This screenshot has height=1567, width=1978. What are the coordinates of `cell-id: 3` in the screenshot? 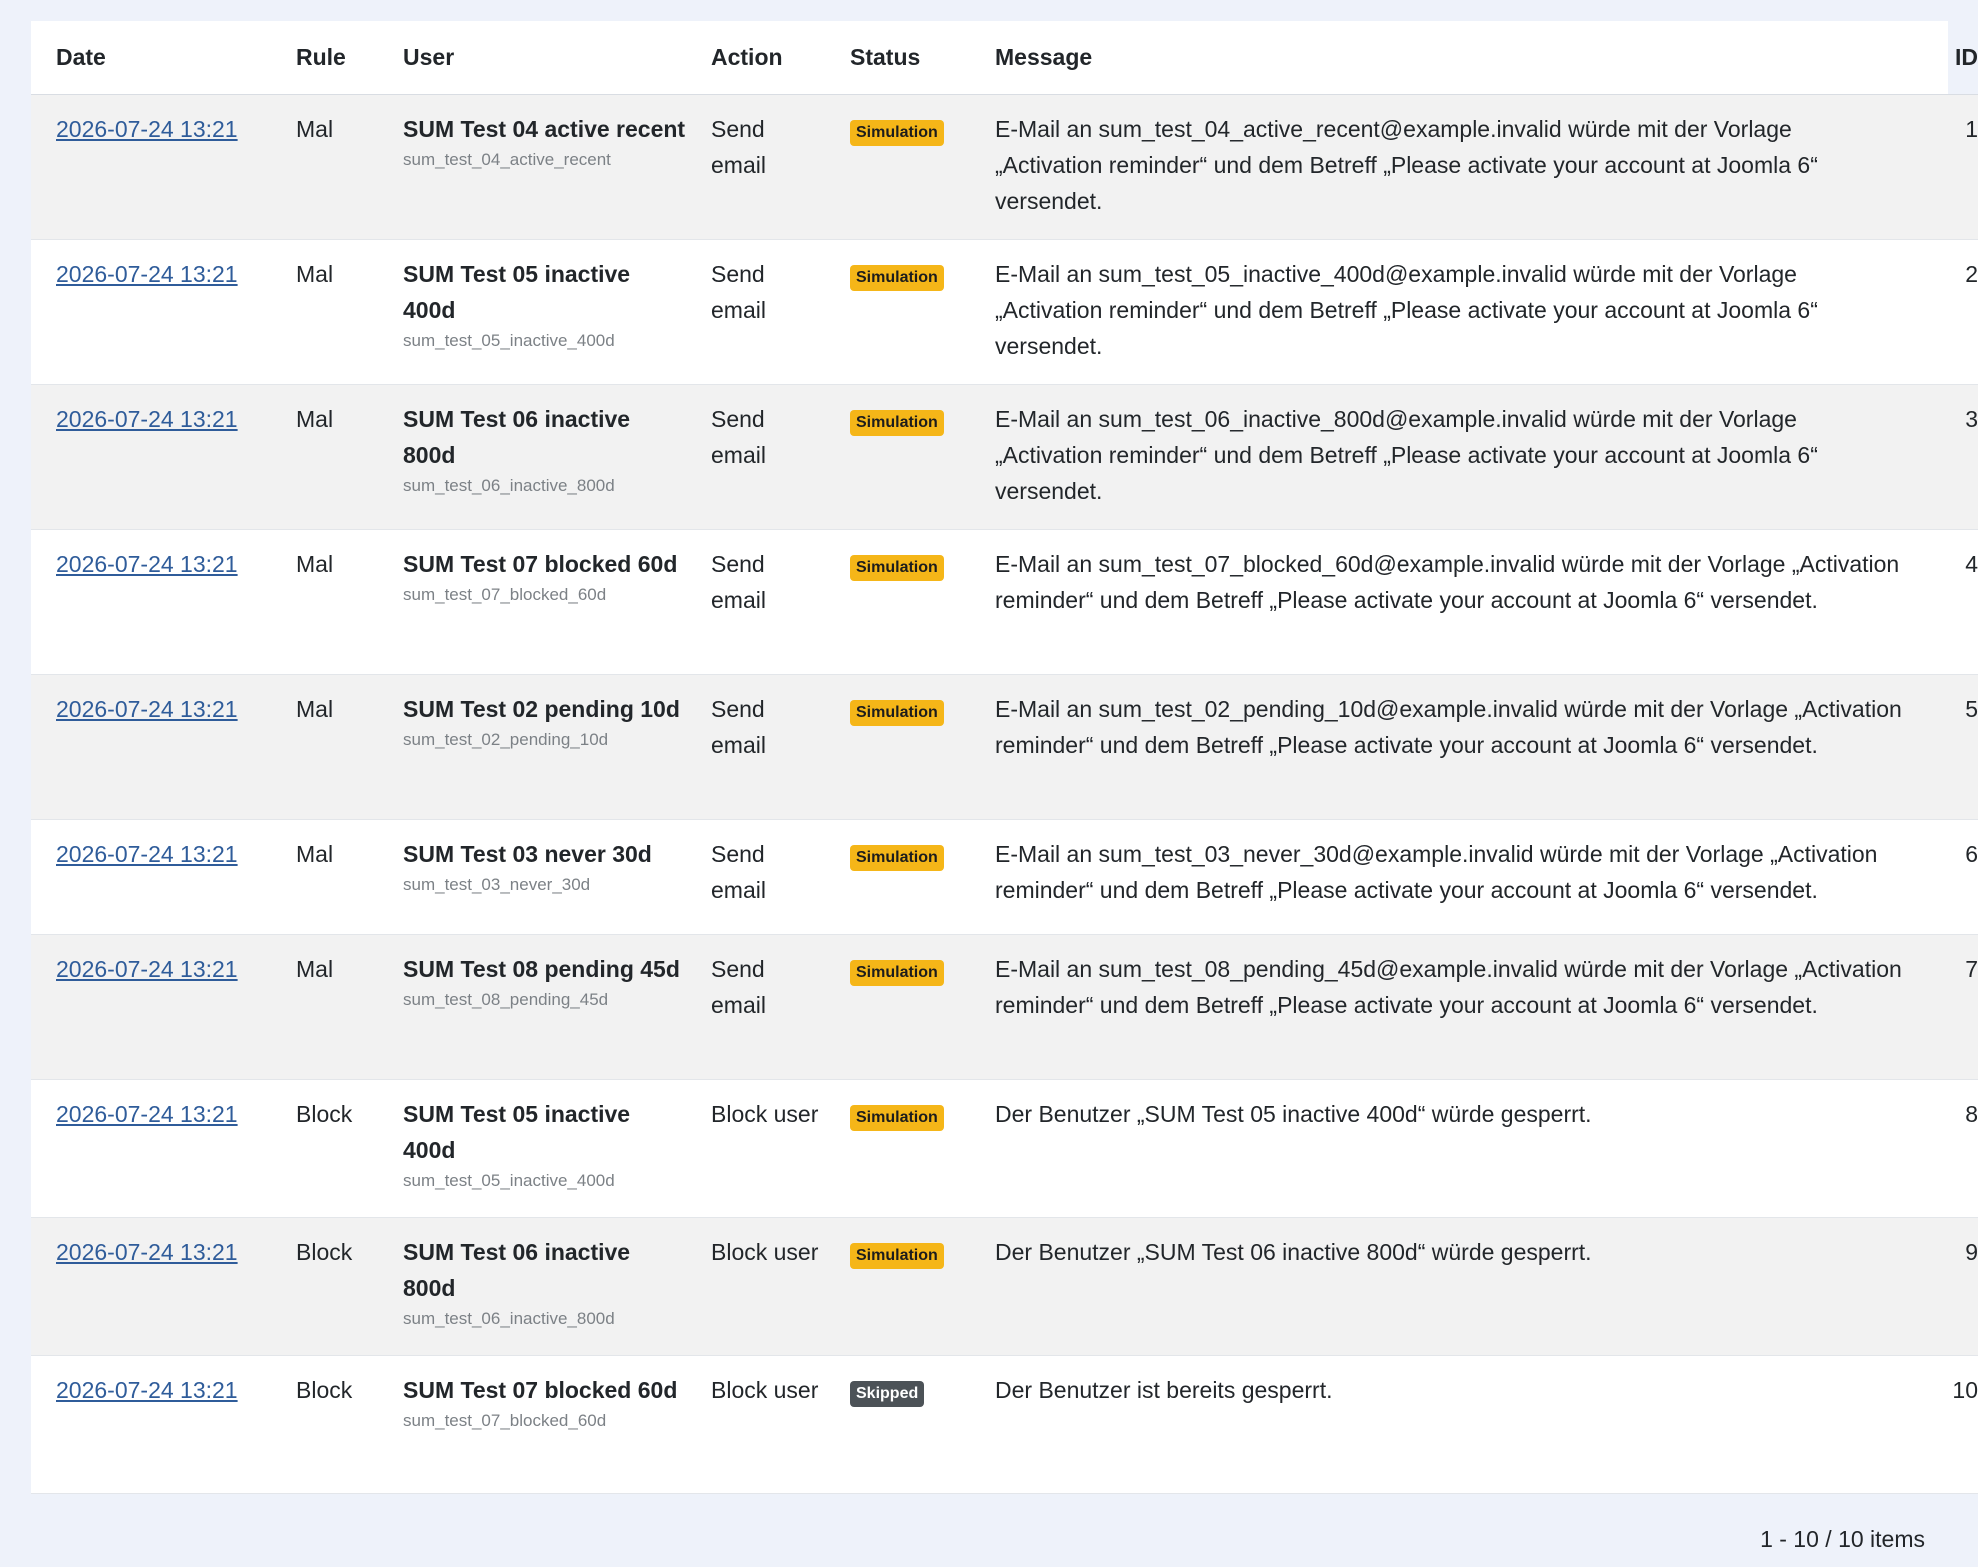 It's located at (1940, 457).